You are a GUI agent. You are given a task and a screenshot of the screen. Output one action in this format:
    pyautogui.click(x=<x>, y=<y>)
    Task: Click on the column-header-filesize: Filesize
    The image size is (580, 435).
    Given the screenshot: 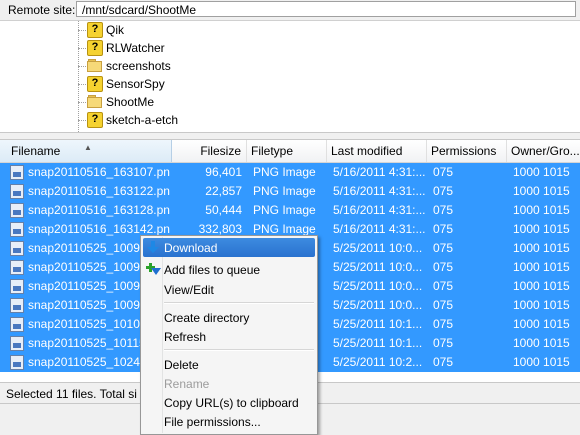 What is the action you would take?
    pyautogui.click(x=209, y=151)
    